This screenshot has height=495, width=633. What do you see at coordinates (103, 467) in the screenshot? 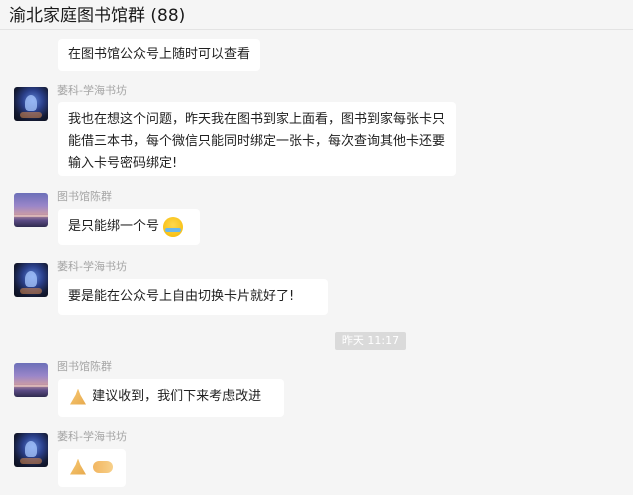
I see `handshake-emoji` at bounding box center [103, 467].